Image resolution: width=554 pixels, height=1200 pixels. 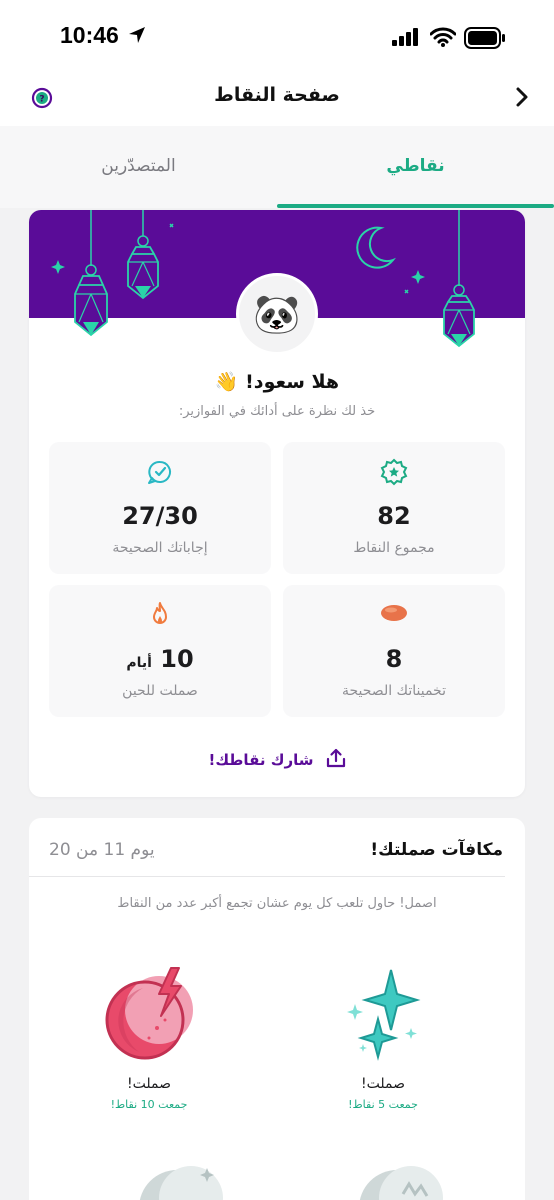 I want to click on streak-value: 10 أيام, so click(x=160, y=659).